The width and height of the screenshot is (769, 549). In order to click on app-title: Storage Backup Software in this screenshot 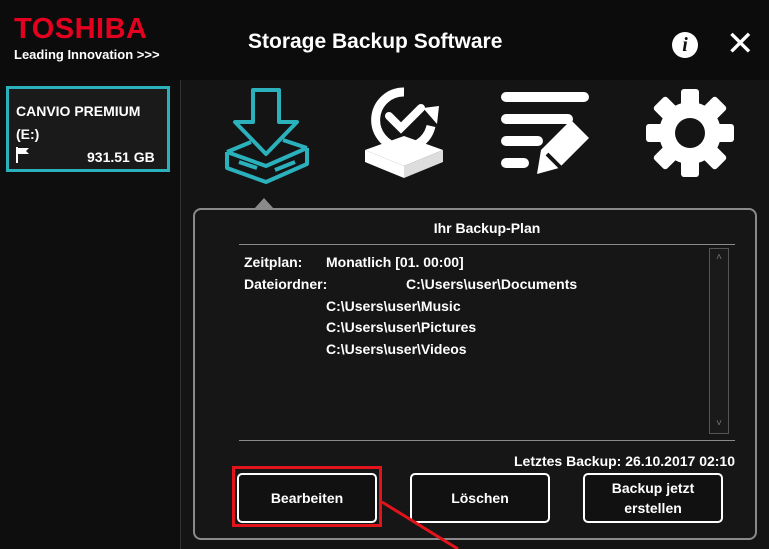, I will do `click(375, 41)`.